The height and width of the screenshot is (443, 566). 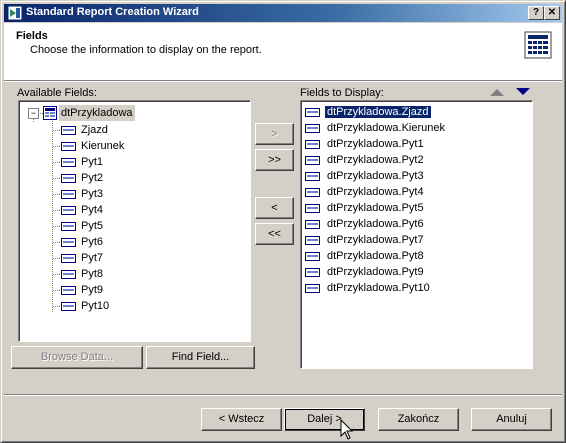 What do you see at coordinates (274, 234) in the screenshot?
I see `remove-all-fields-button: <<` at bounding box center [274, 234].